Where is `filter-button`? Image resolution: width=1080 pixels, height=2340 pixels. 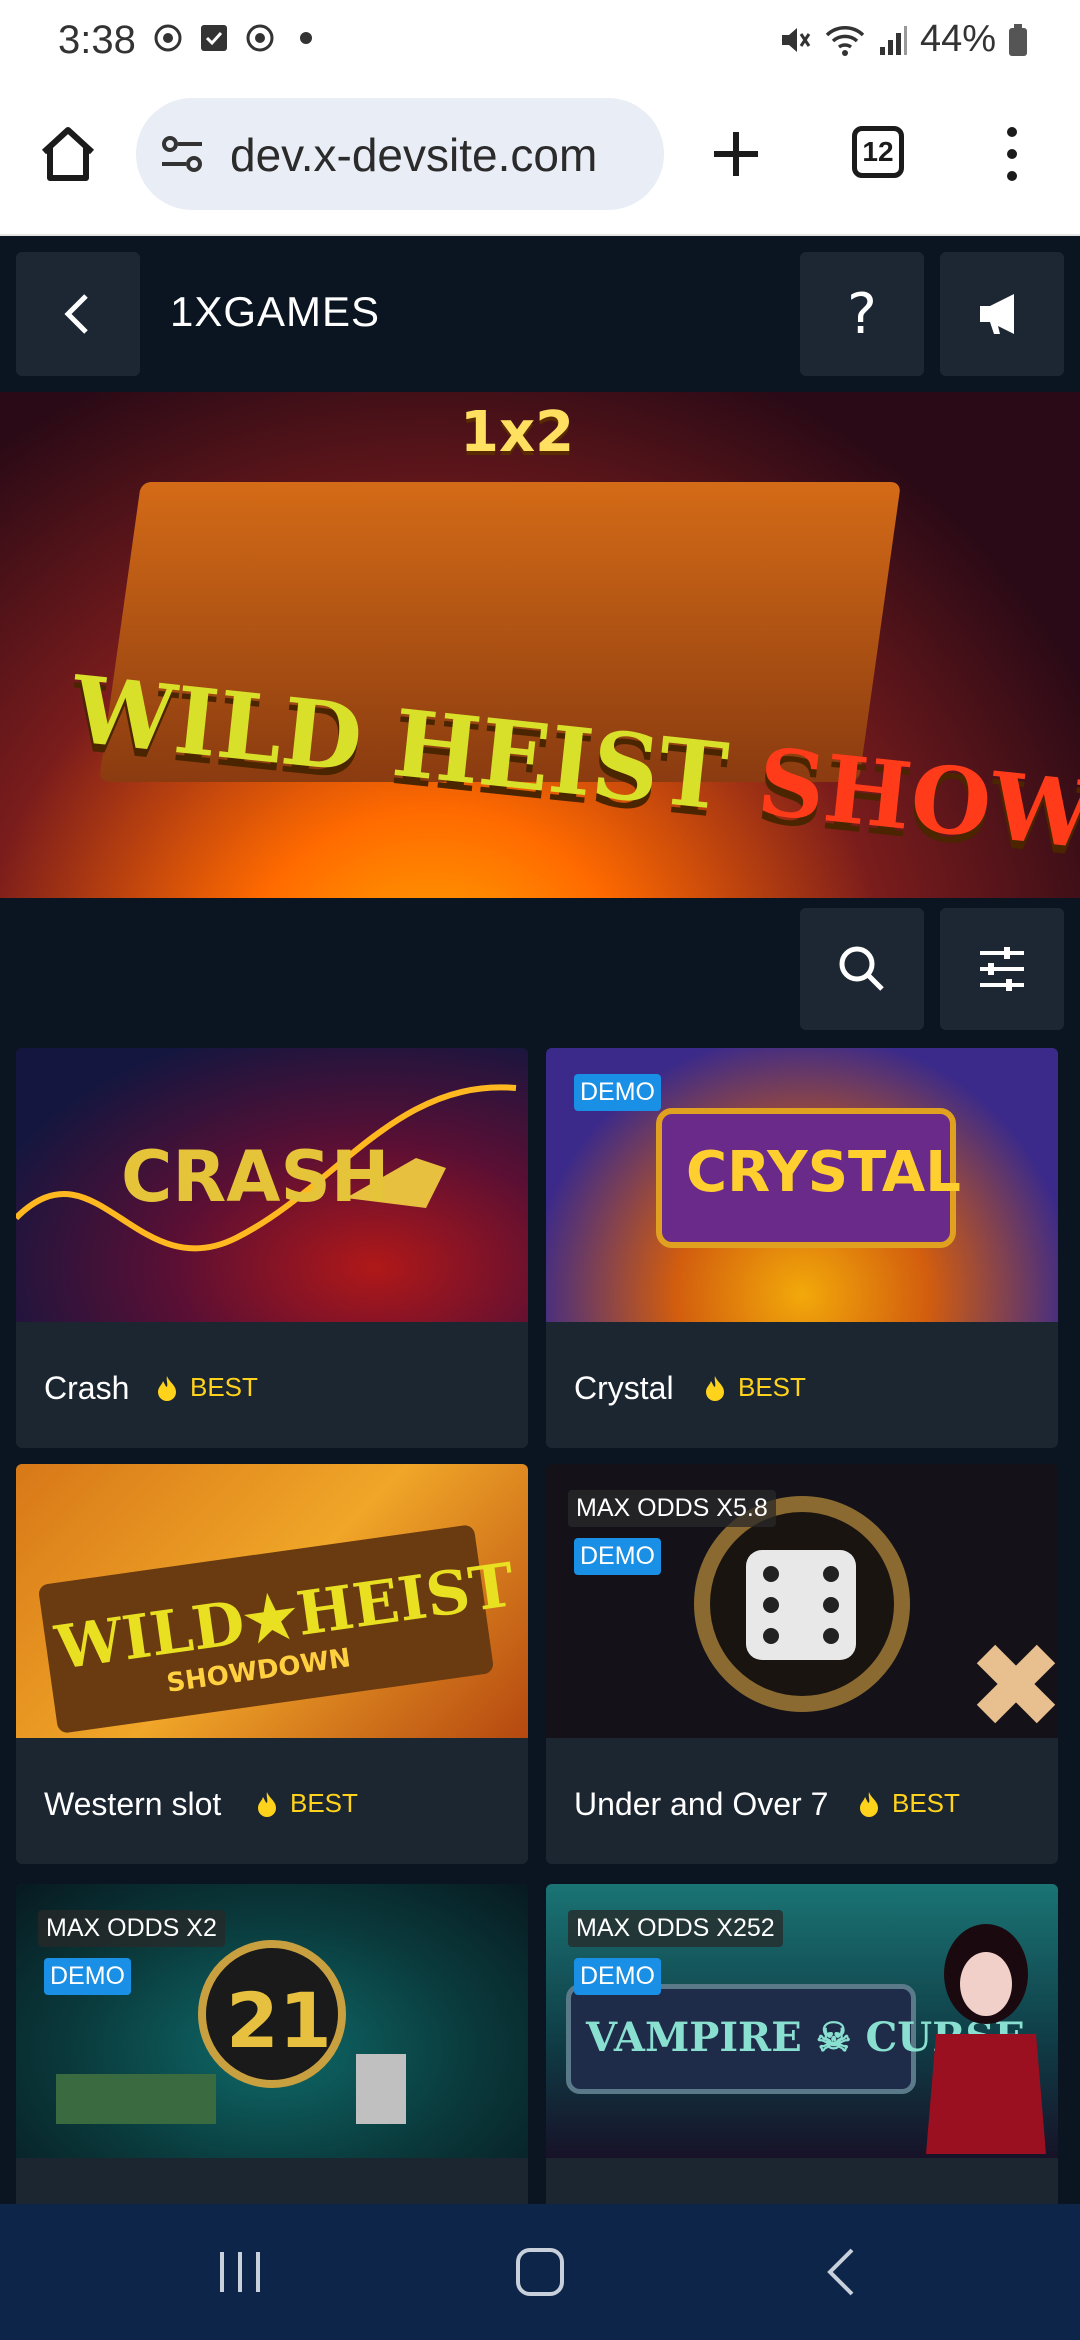 filter-button is located at coordinates (1002, 969).